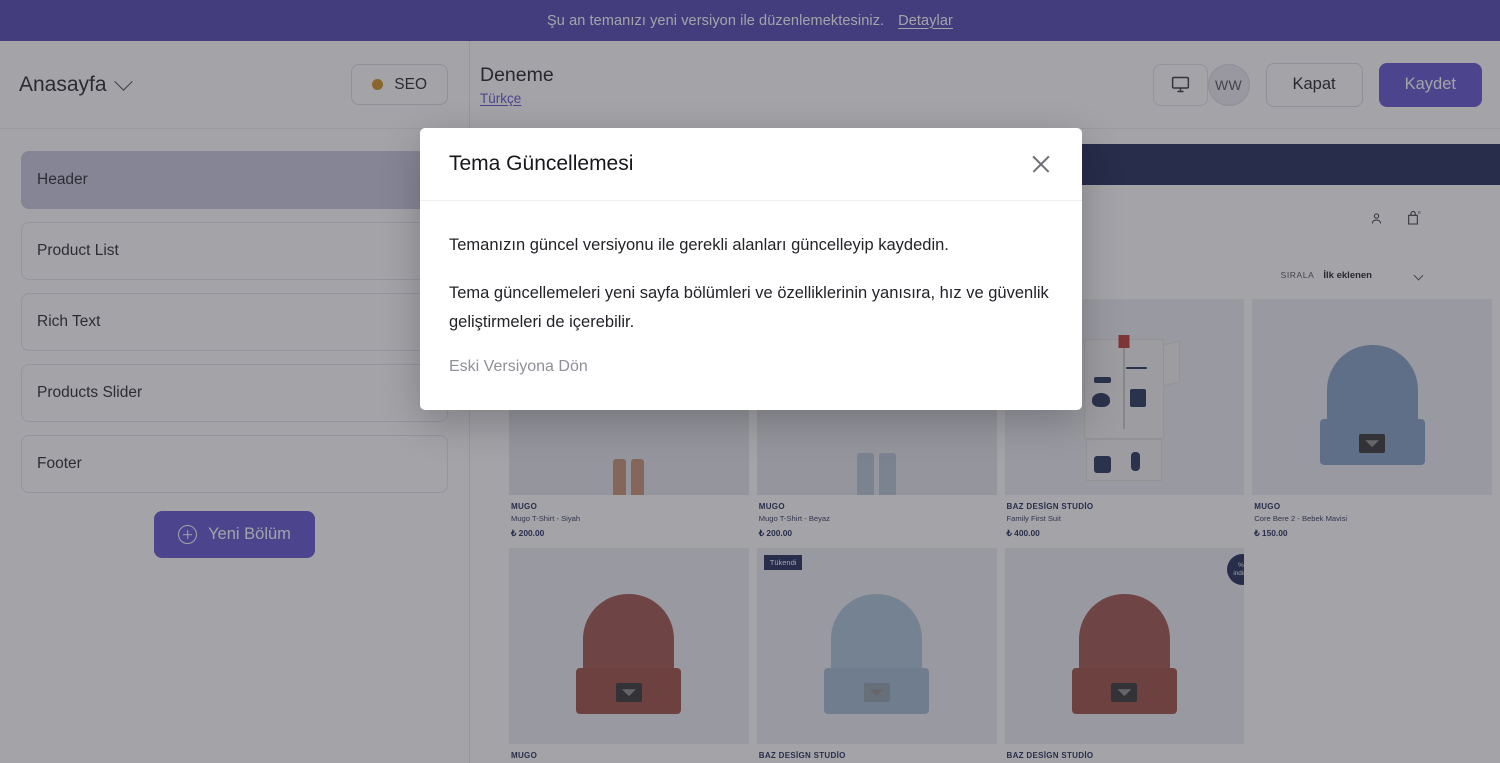 The height and width of the screenshot is (763, 1500). Describe the element at coordinates (518, 367) in the screenshot. I see `revert-version-link: Eski Versiyona Dön` at that location.